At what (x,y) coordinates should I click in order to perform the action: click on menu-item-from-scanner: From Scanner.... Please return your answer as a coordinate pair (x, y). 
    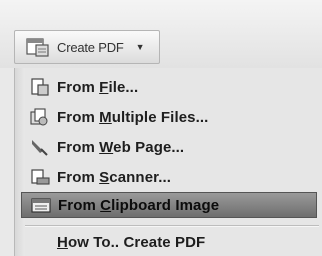
    Looking at the image, I should click on (169, 177).